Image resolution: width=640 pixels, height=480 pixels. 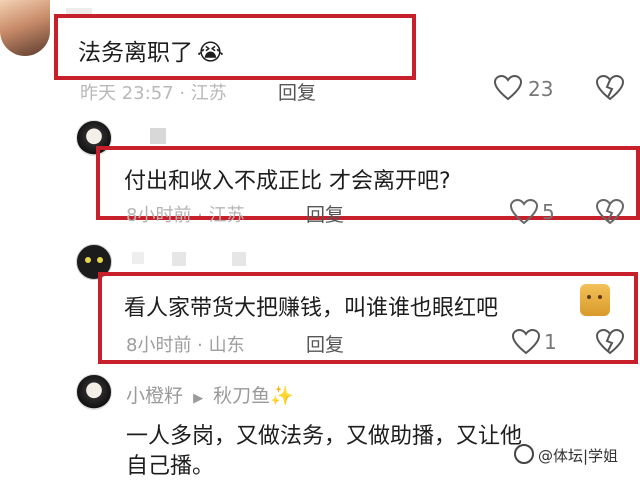 What do you see at coordinates (198, 398) in the screenshot?
I see `reply-arrow-icon: ▶` at bounding box center [198, 398].